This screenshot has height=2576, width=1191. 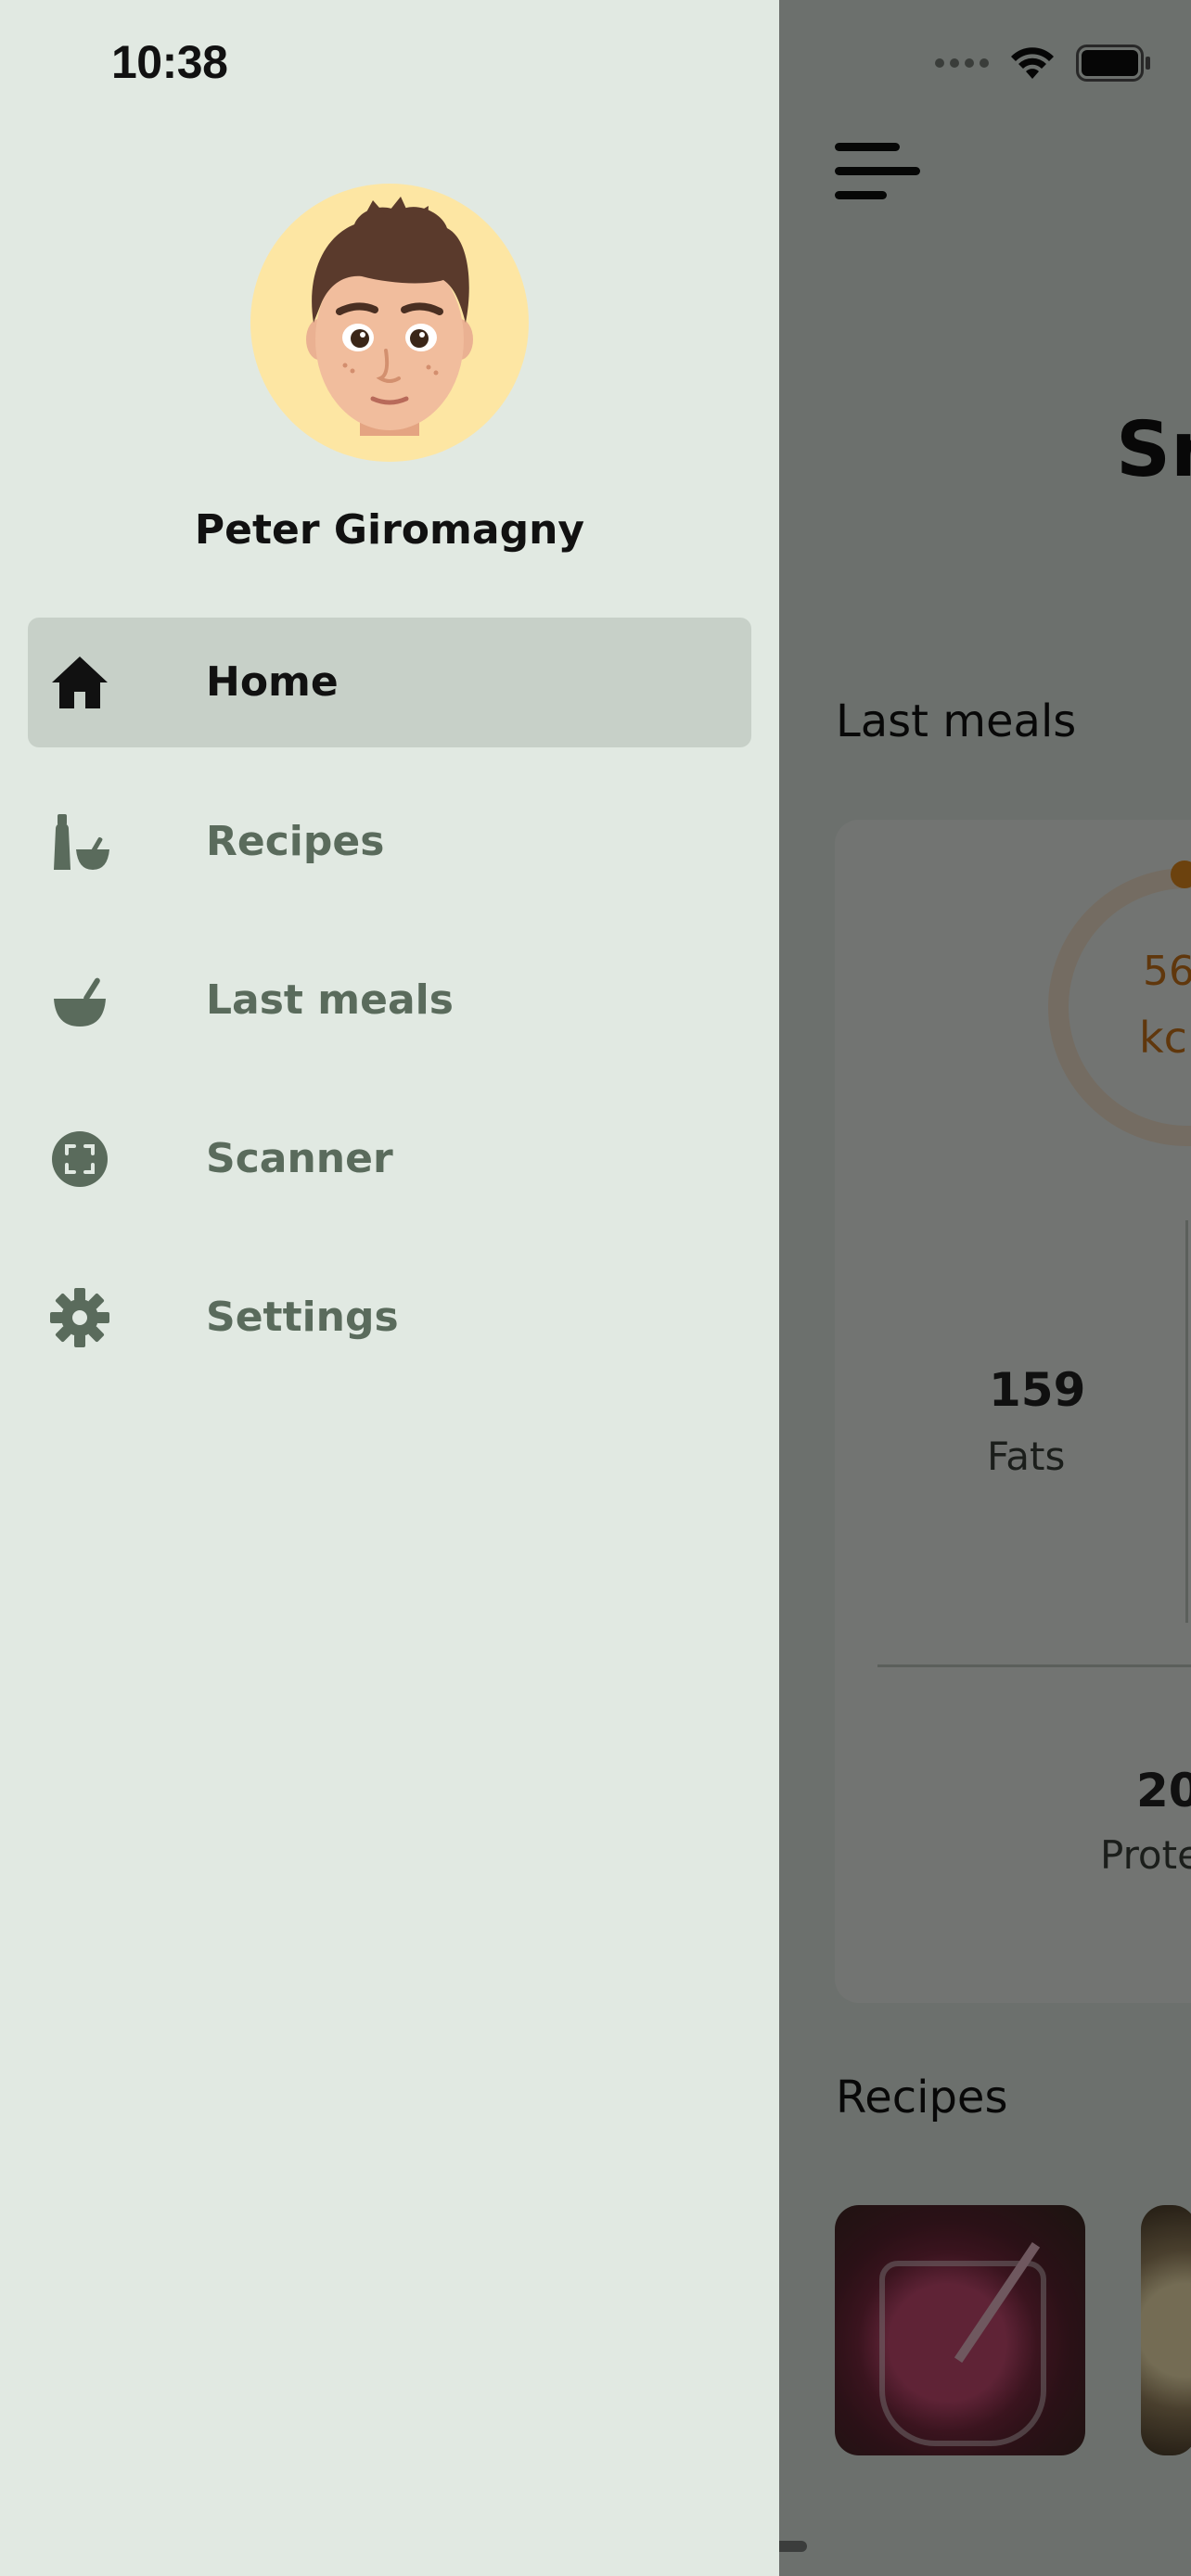 What do you see at coordinates (1163, 1038) in the screenshot?
I see `calorie-unit: kc` at bounding box center [1163, 1038].